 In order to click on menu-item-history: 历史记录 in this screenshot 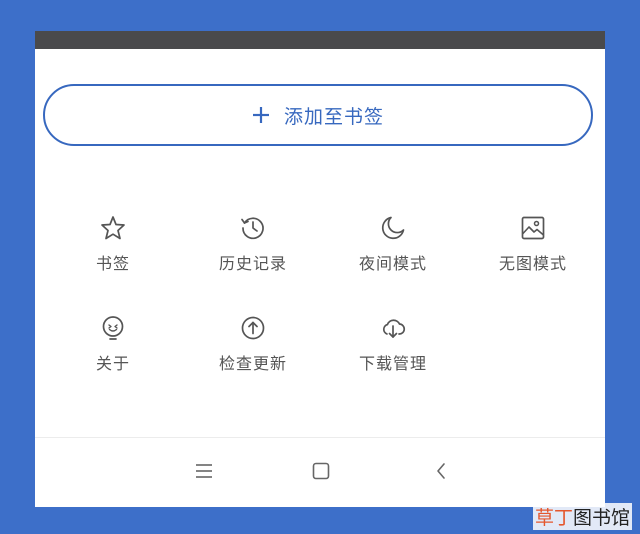, I will do `click(253, 249)`.